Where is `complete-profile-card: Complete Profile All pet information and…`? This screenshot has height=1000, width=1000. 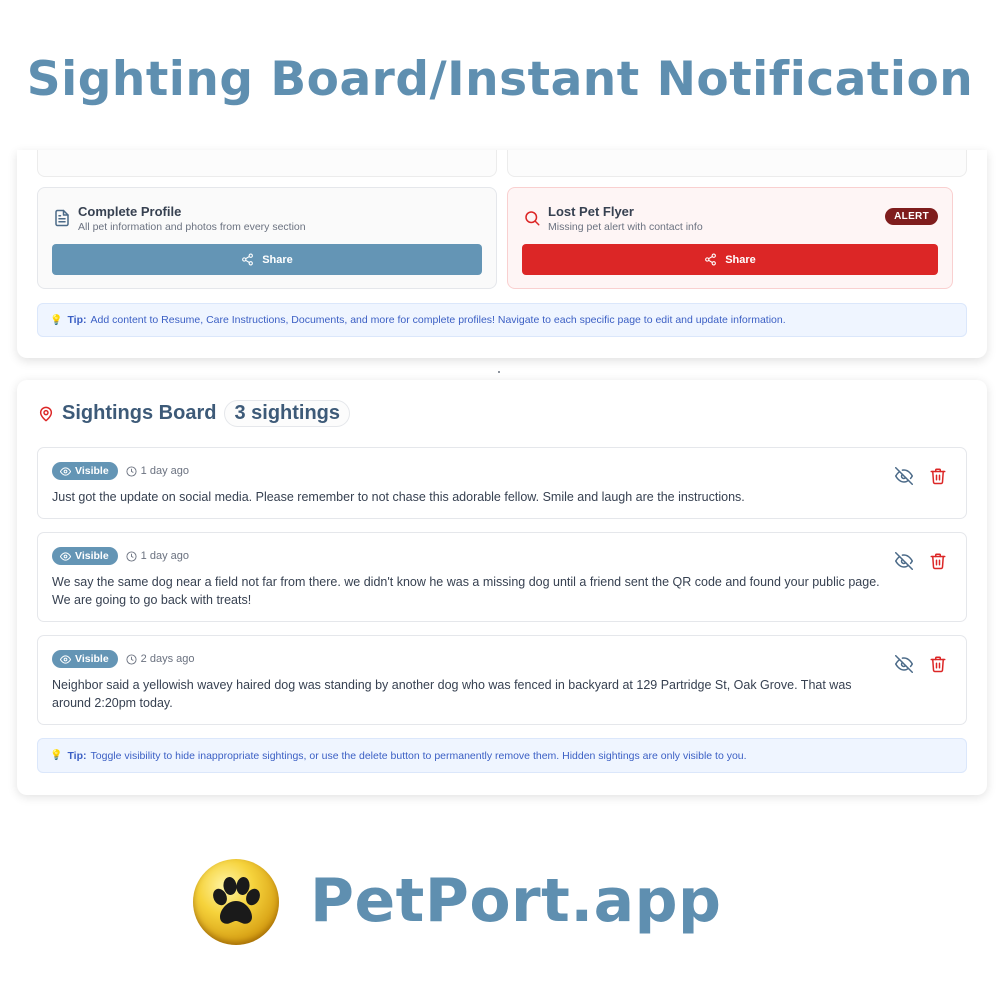 complete-profile-card: Complete Profile All pet information and… is located at coordinates (267, 238).